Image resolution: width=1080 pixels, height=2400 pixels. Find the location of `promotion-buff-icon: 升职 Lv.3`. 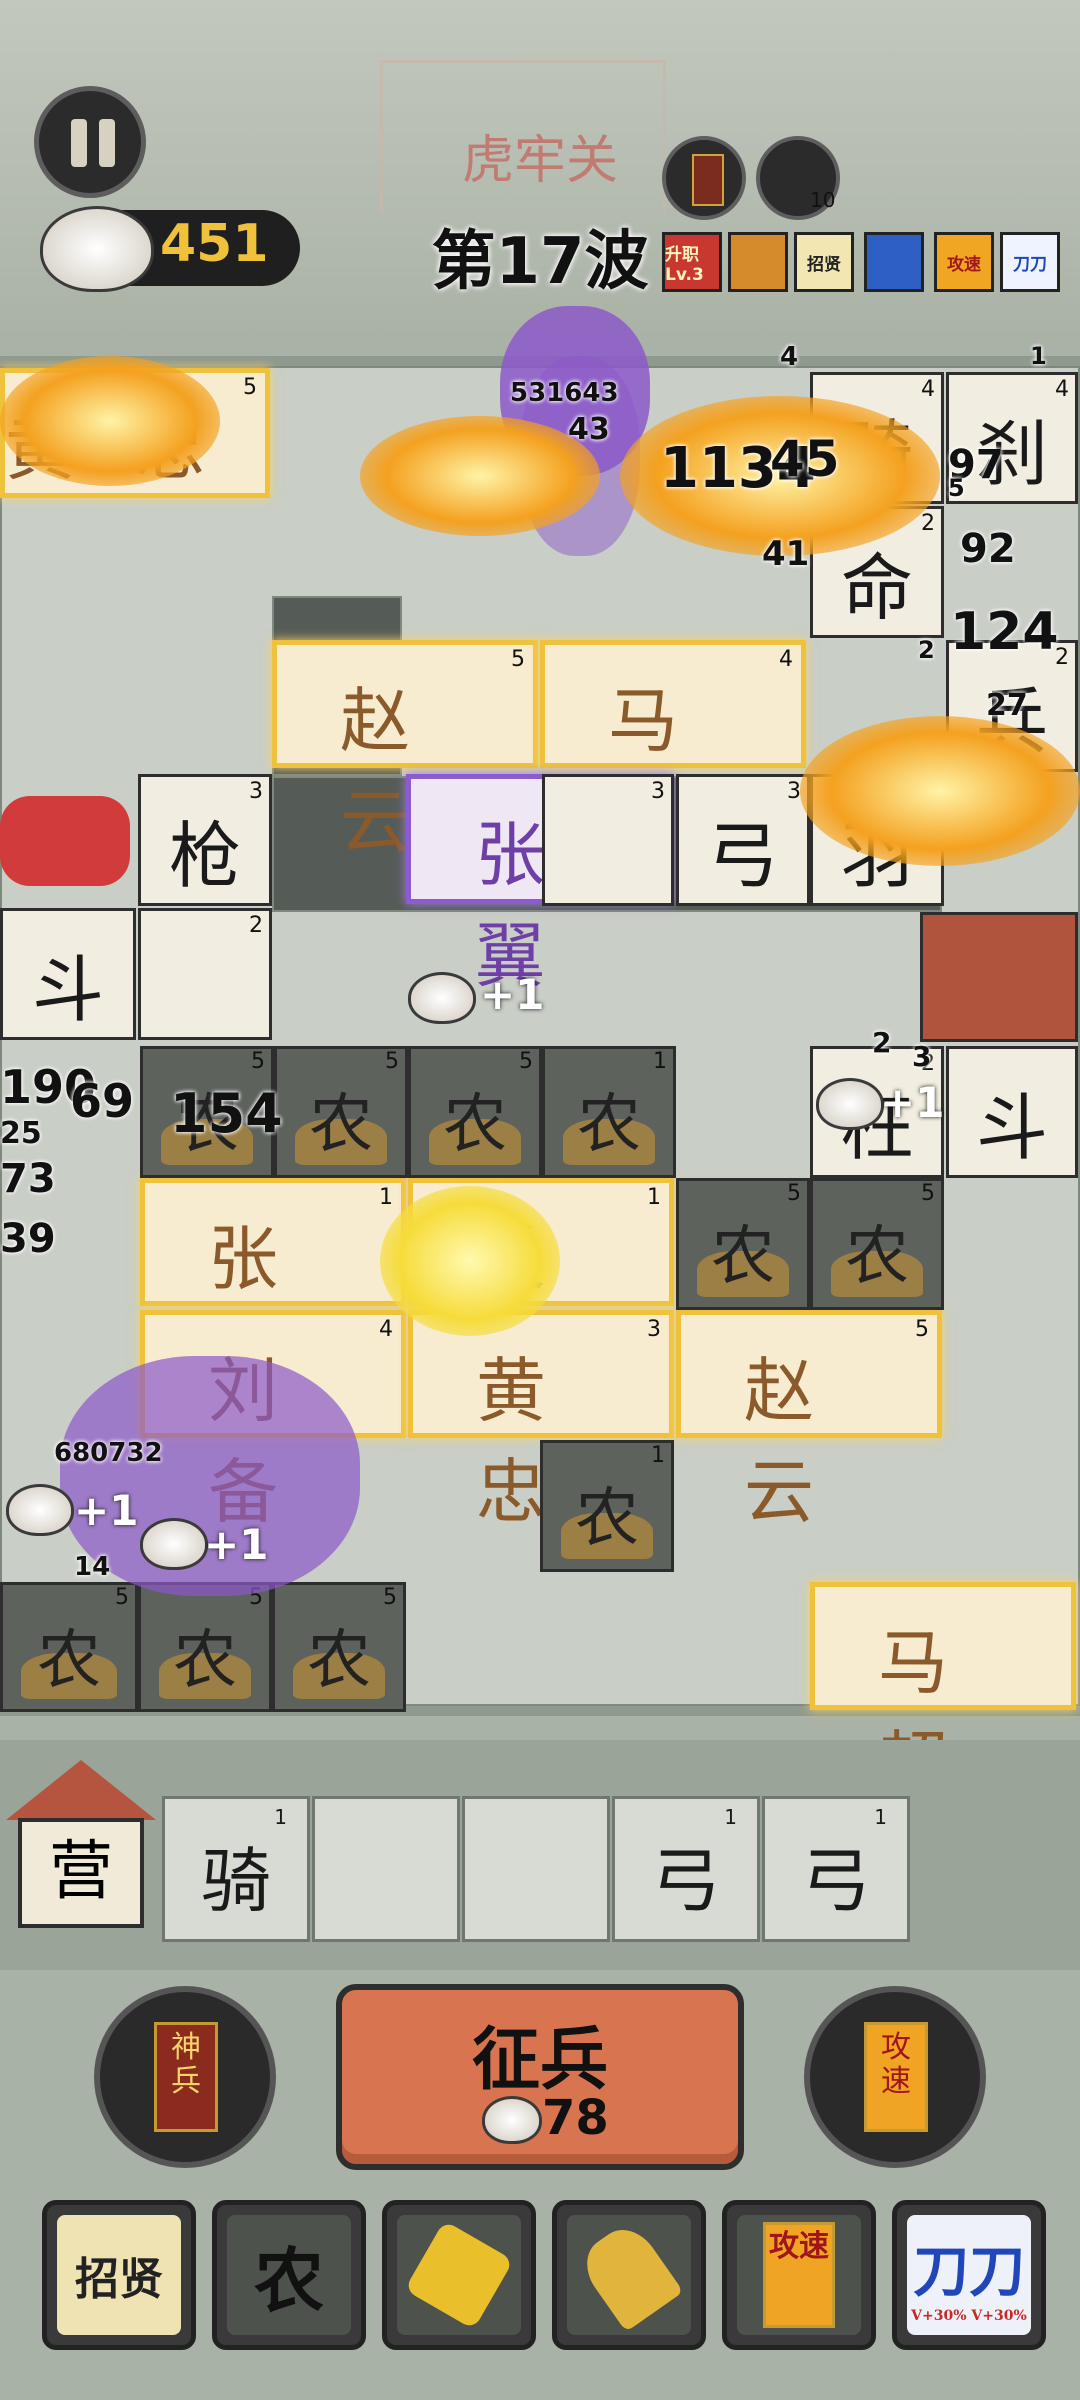

promotion-buff-icon: 升职 Lv.3 is located at coordinates (692, 262).